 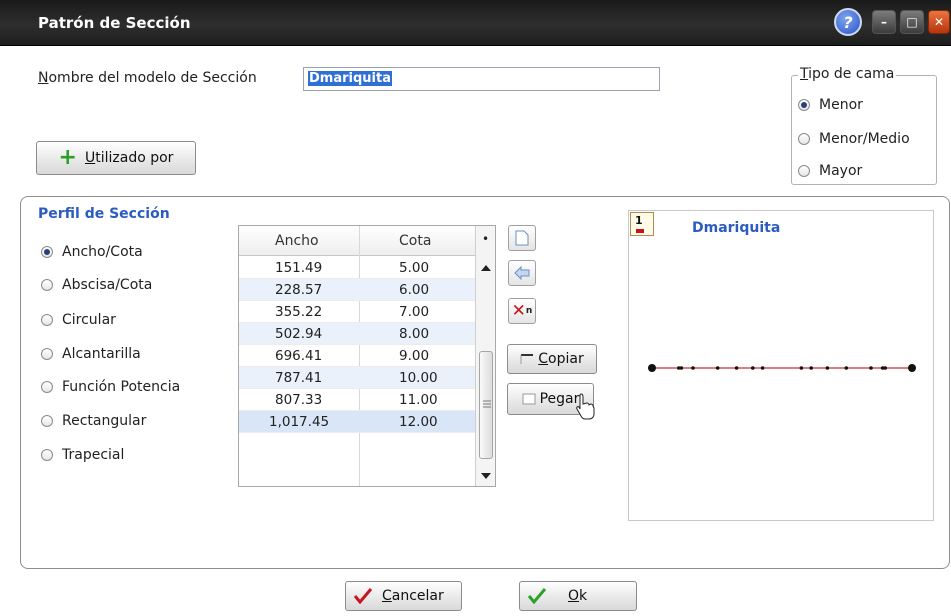 What do you see at coordinates (297, 241) in the screenshot?
I see `column-header-ancho: Ancho` at bounding box center [297, 241].